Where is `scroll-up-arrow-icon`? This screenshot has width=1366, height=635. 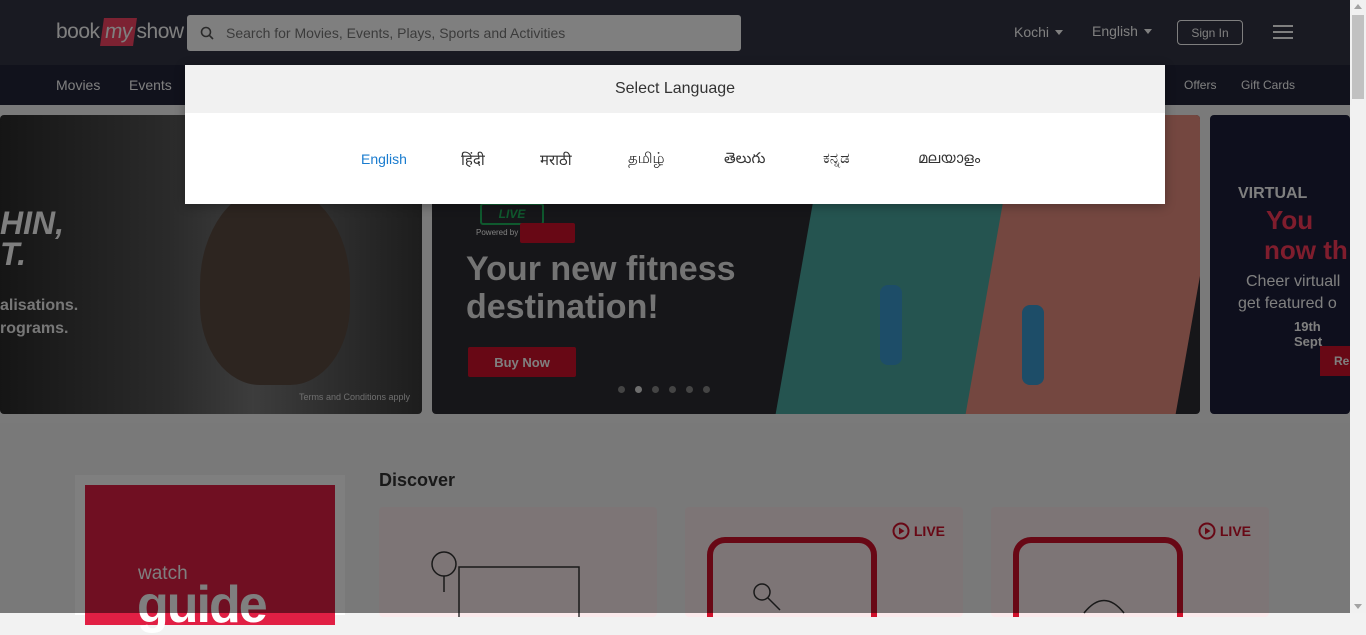 scroll-up-arrow-icon is located at coordinates (1358, 6).